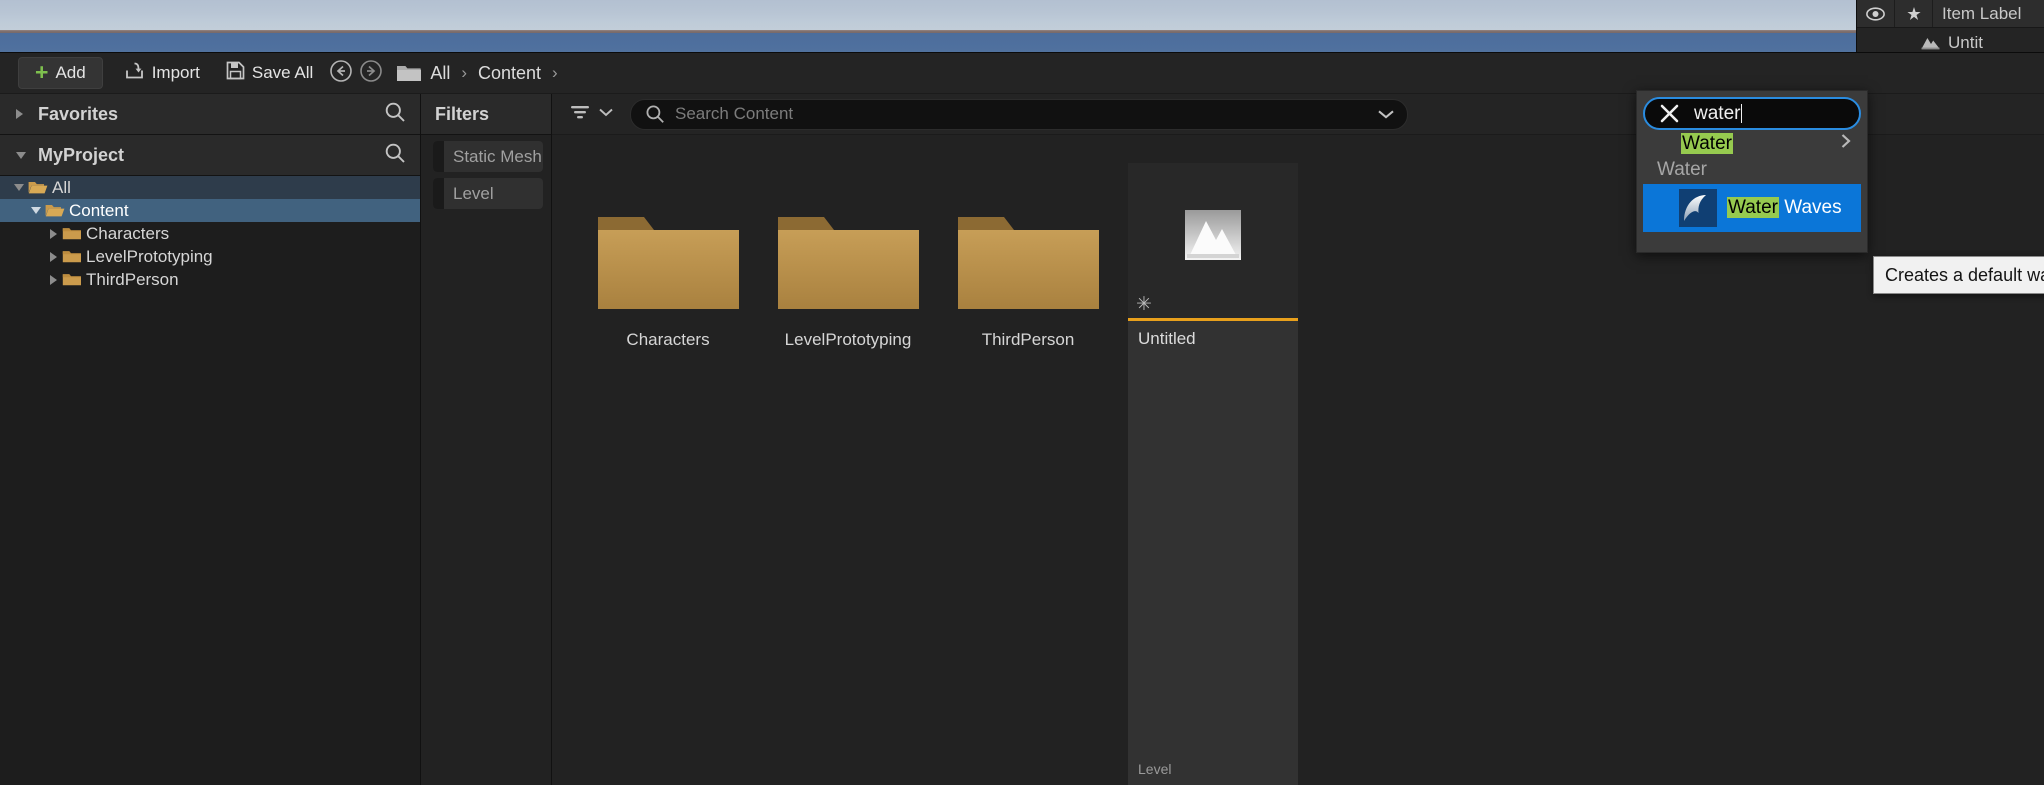 The width and height of the screenshot is (2044, 785). What do you see at coordinates (1682, 169) in the screenshot?
I see `place-actors-section-header: Water` at bounding box center [1682, 169].